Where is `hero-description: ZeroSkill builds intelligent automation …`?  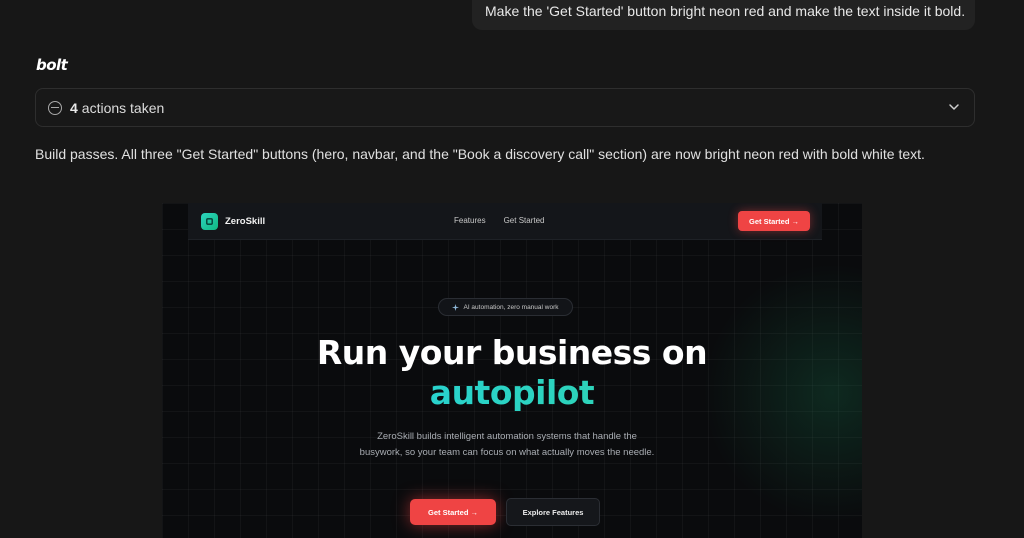
hero-description: ZeroSkill builds intelligent automation … is located at coordinates (507, 444).